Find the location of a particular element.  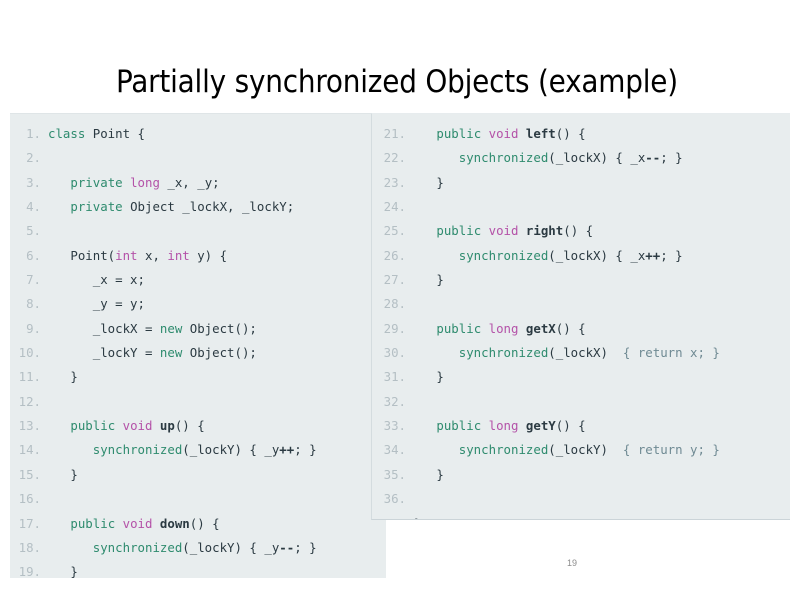

code-line-text: public long getX() { is located at coordinates (500, 328).